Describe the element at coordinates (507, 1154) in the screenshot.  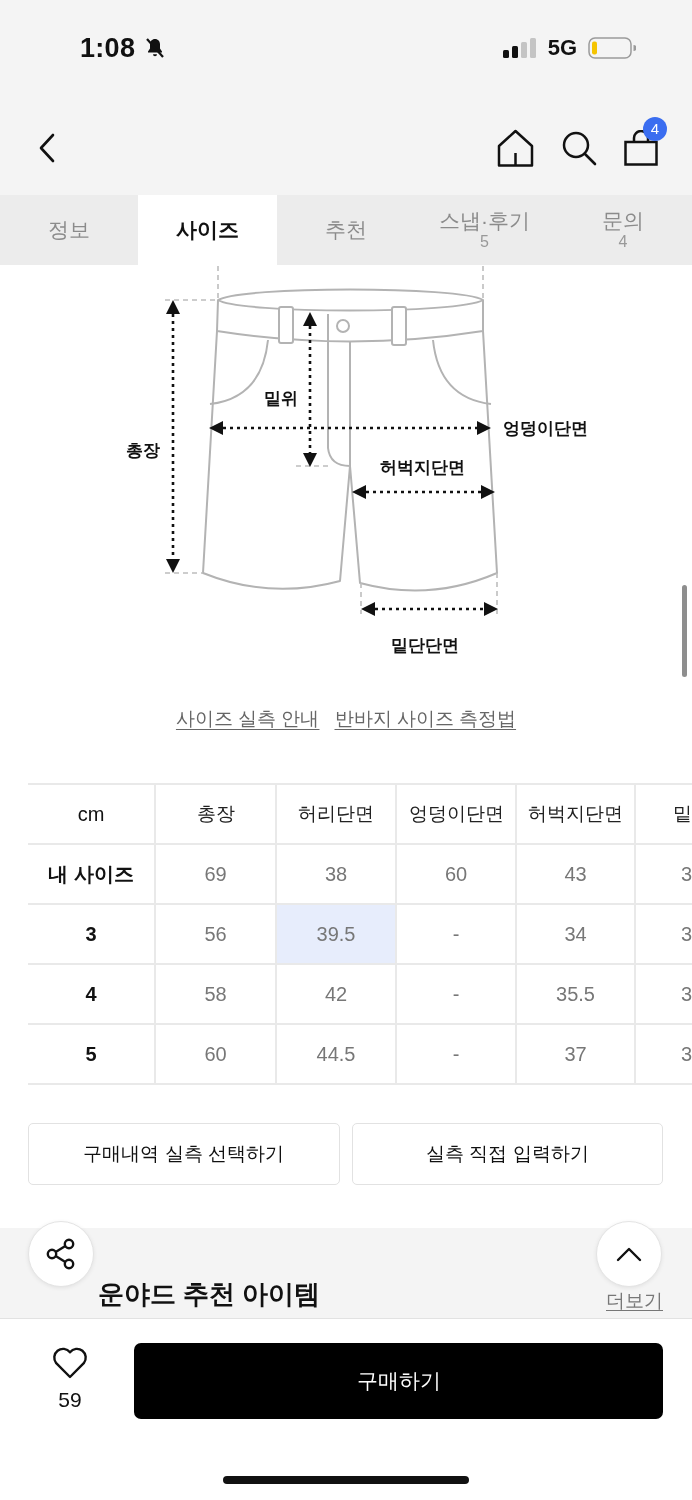
I see `action-button: 실측 직접 입력하기` at that location.